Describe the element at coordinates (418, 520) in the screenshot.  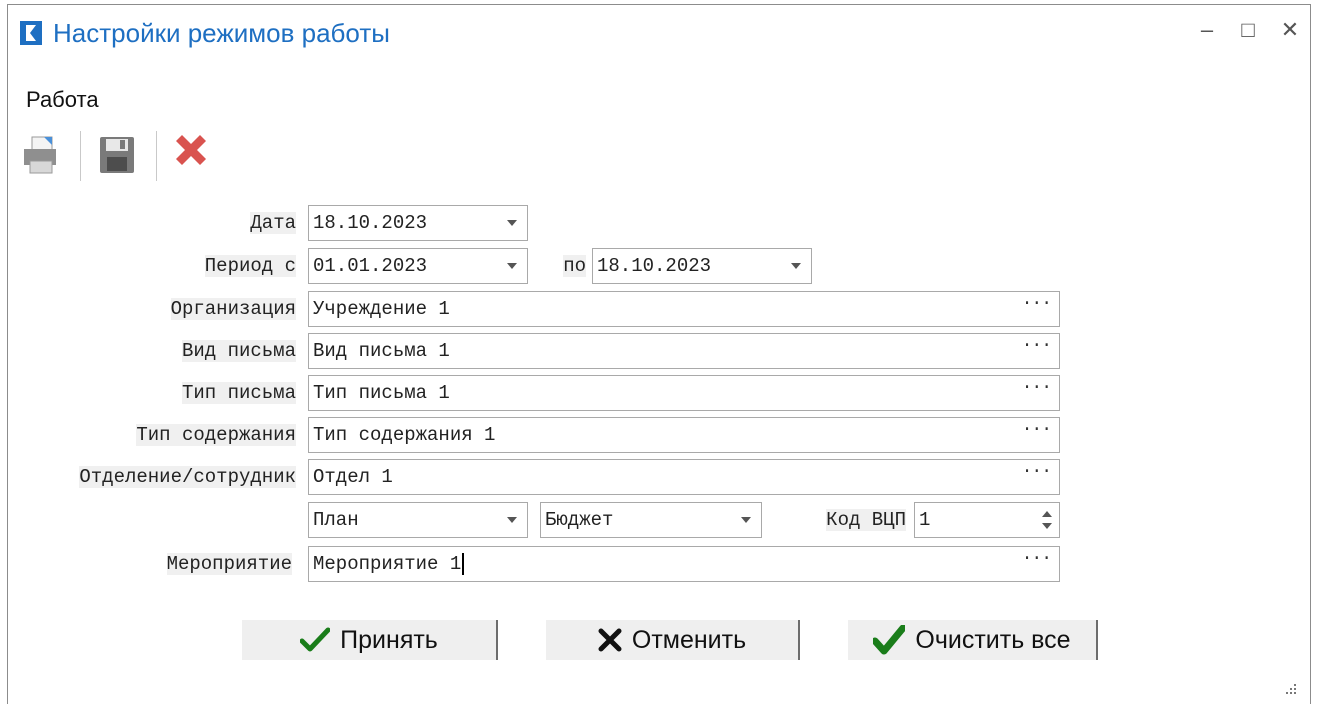
I see `plan-select: План` at that location.